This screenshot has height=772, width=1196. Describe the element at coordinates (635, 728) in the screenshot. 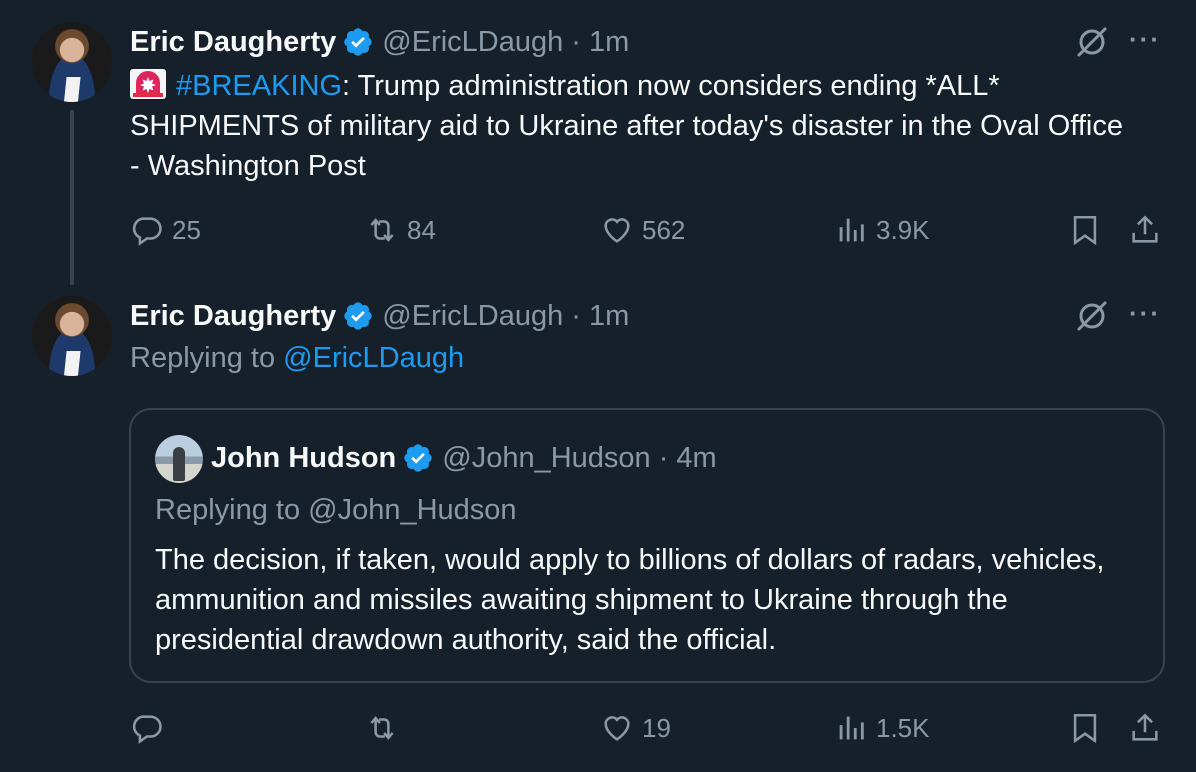

I see `like-button: 19` at that location.